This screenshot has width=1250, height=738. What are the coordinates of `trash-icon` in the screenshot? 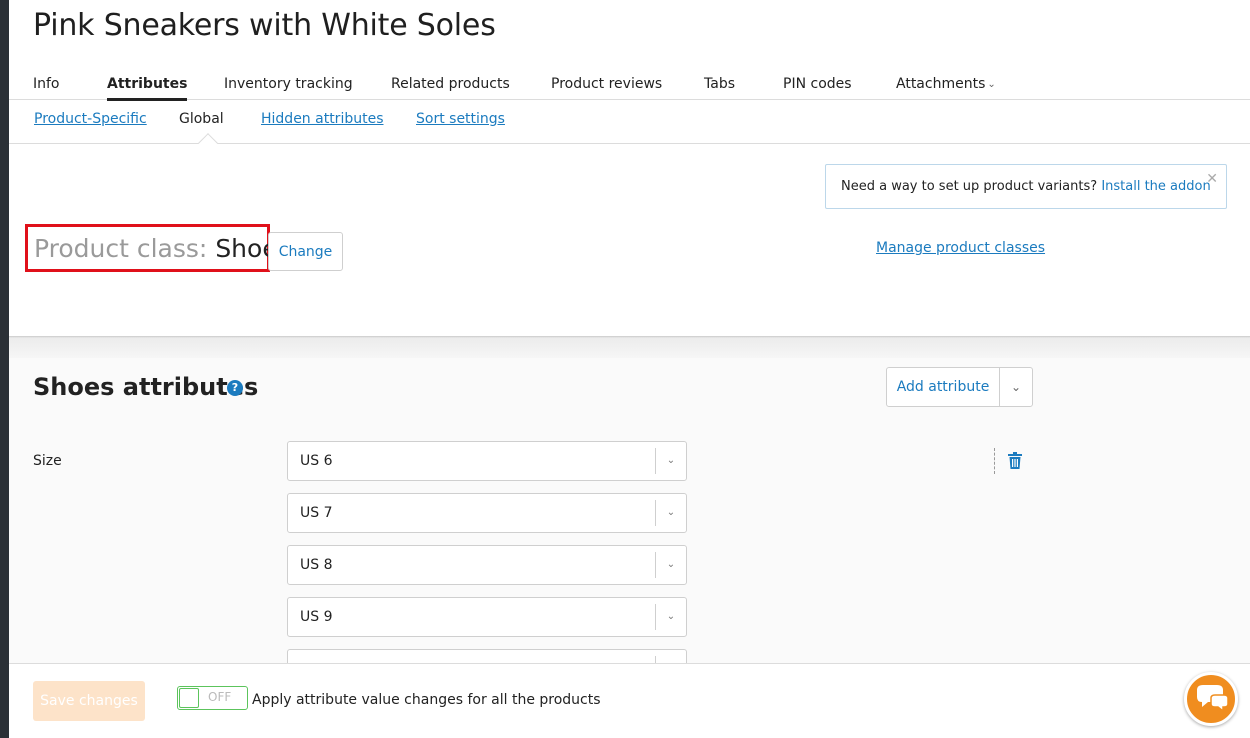 It's located at (1015, 461).